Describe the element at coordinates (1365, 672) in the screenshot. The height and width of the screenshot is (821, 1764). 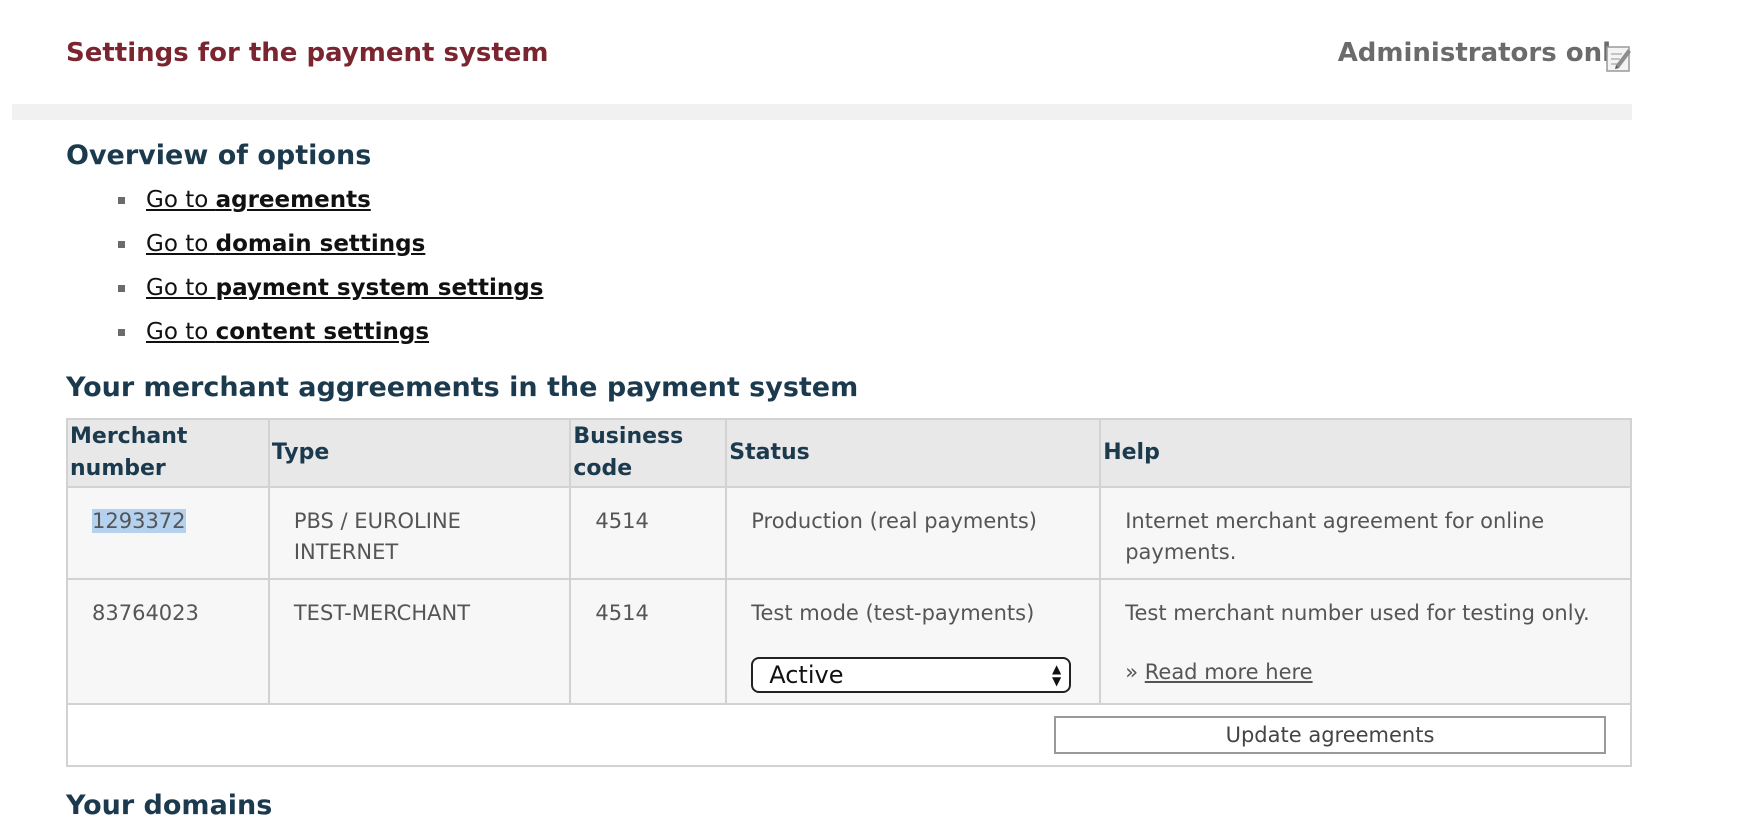
I see `read-more: » Read more here` at that location.